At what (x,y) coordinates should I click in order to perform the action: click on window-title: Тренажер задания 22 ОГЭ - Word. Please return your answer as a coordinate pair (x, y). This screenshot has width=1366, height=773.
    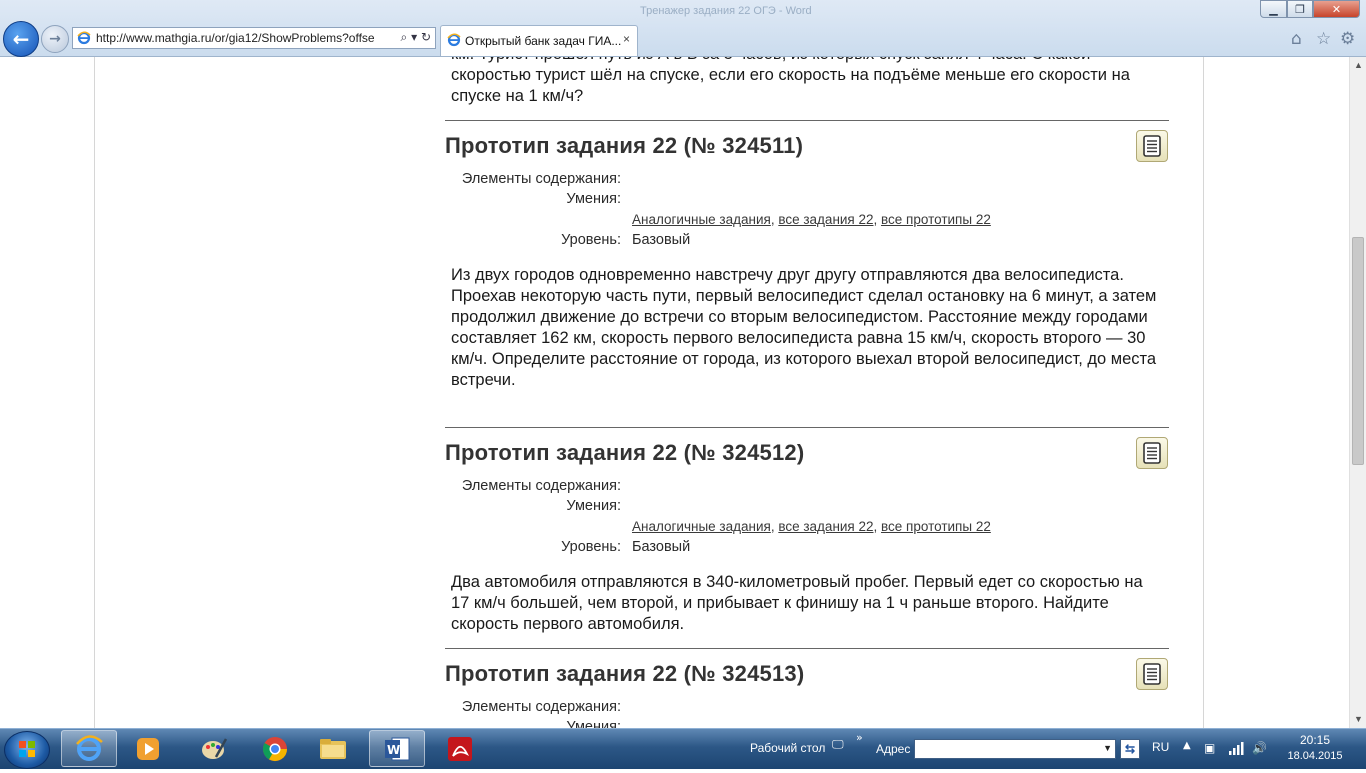
    Looking at the image, I should click on (726, 11).